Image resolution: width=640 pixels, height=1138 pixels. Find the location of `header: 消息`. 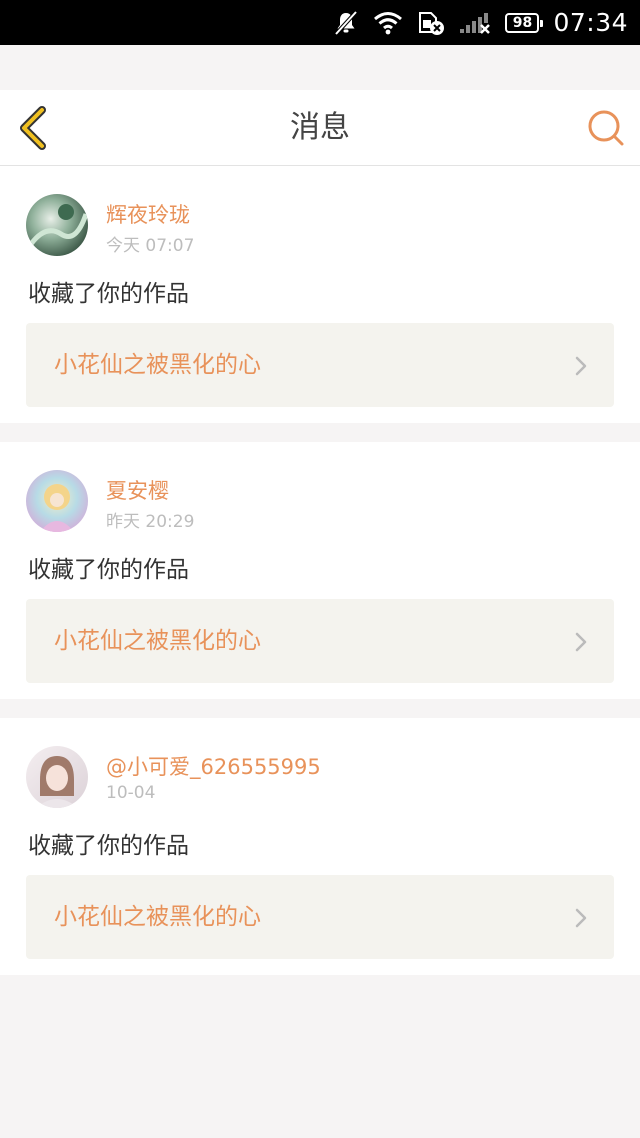

header: 消息 is located at coordinates (320, 128).